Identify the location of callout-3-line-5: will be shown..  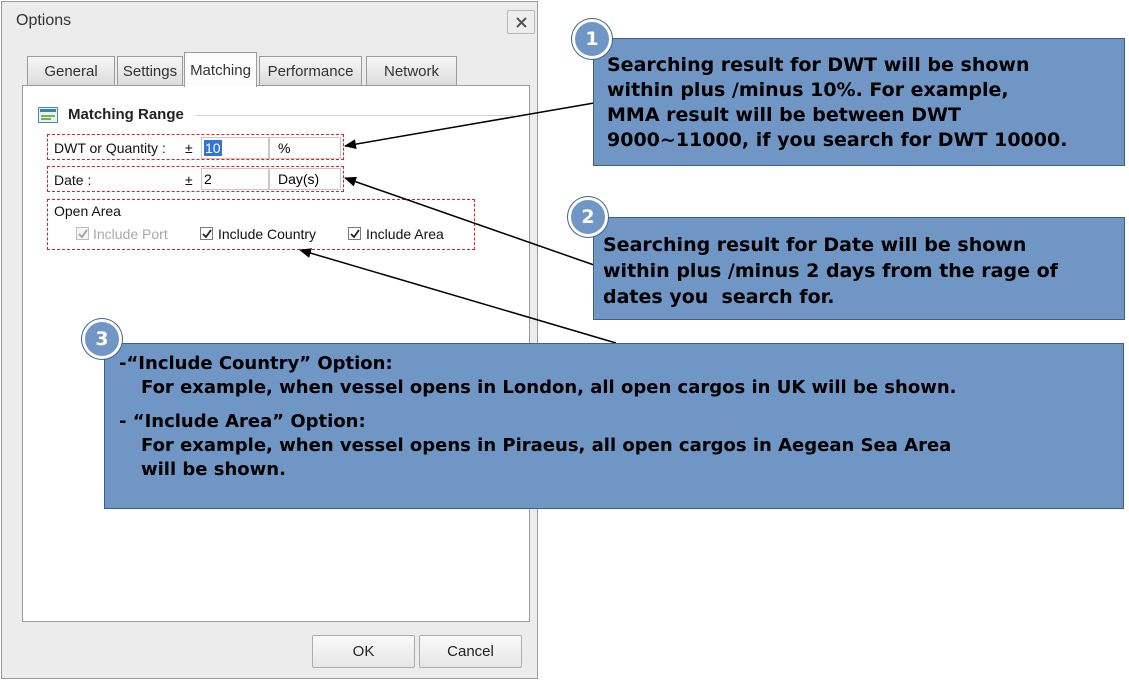
(213, 469).